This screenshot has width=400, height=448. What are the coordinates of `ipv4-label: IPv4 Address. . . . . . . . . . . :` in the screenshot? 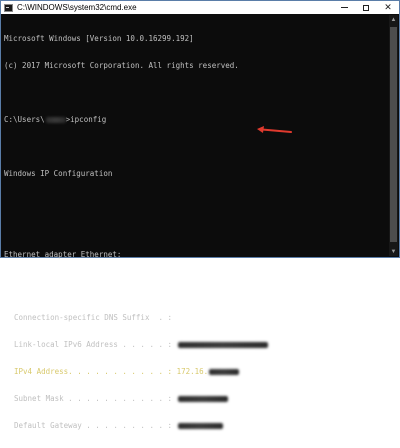 It's located at (93, 371).